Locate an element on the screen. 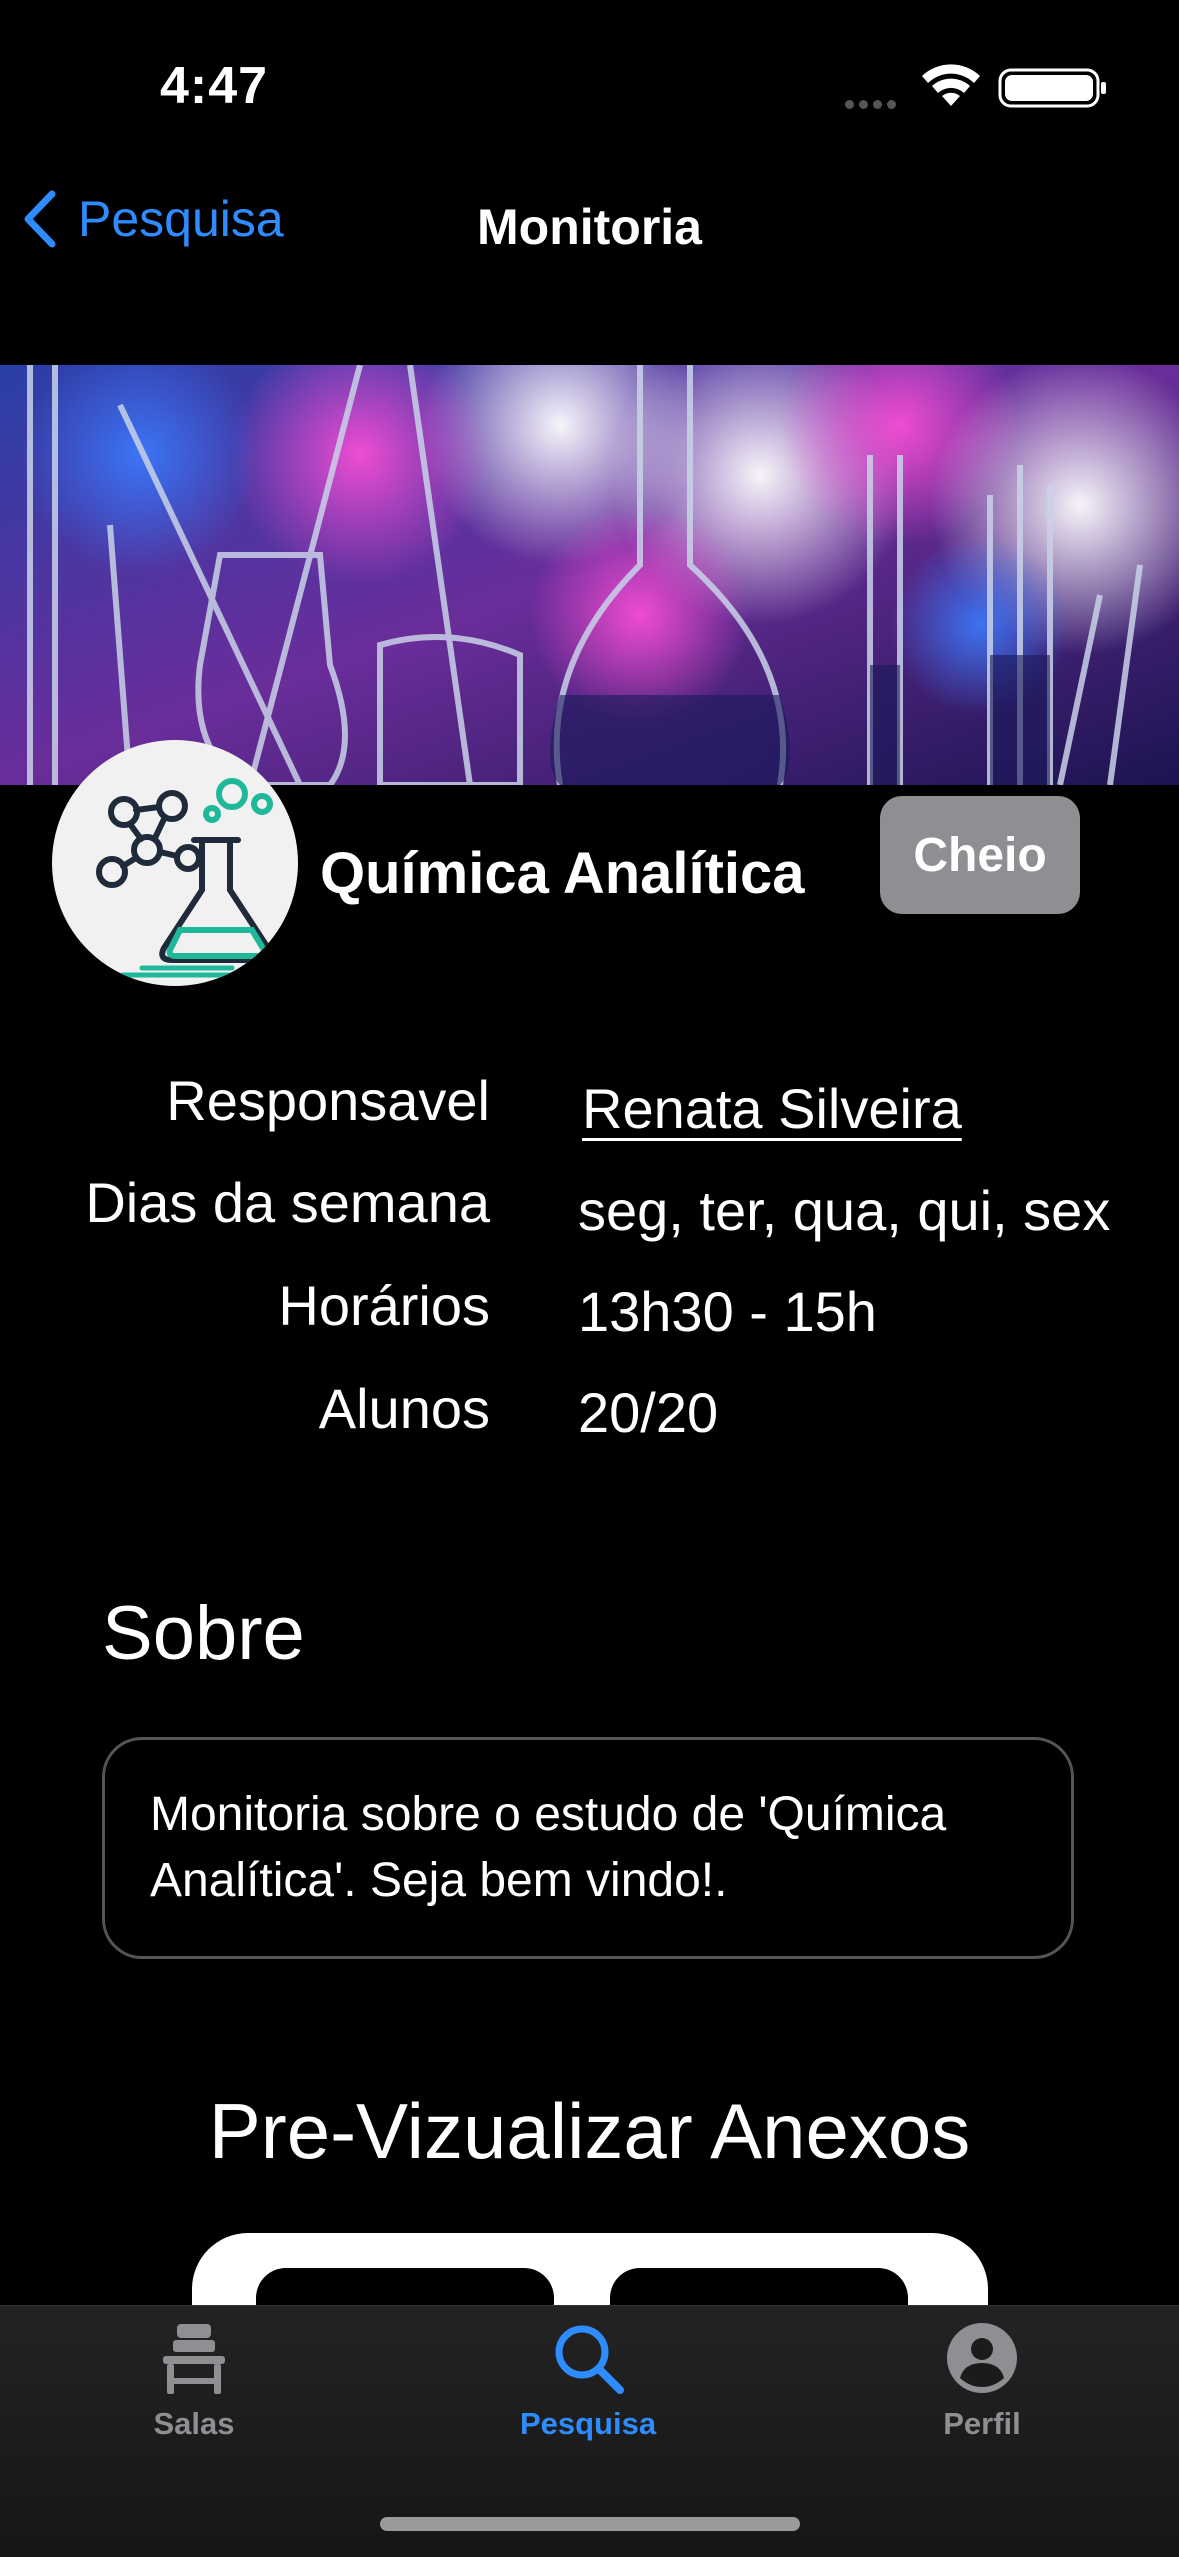 Image resolution: width=1179 pixels, height=2557 pixels. tab-pesquisa: Pesquisa is located at coordinates (588, 2381).